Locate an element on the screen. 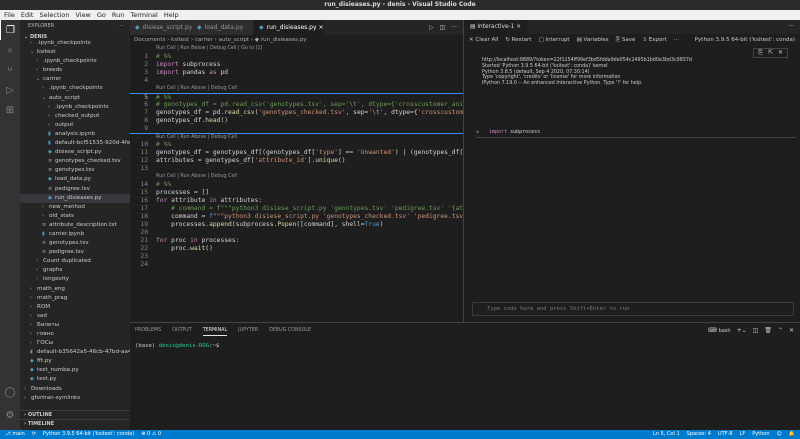  code-line: 15 processes = [] is located at coordinates (296, 193).